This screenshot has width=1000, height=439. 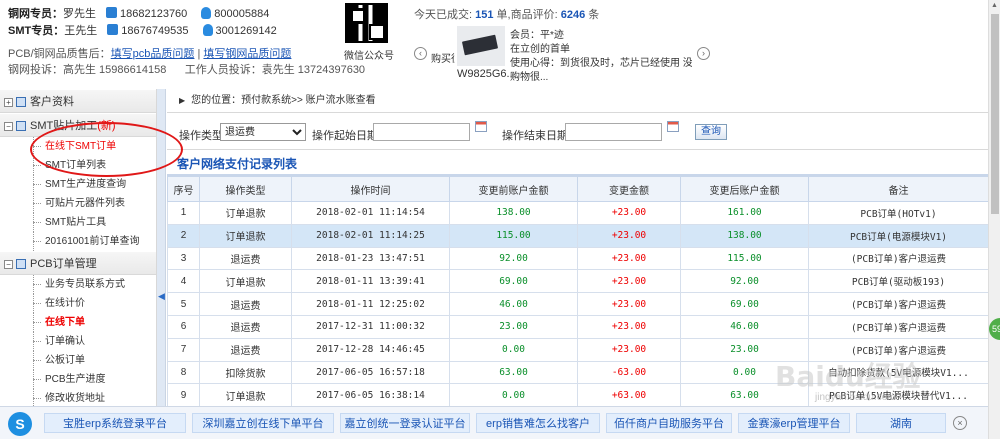 What do you see at coordinates (78, 222) in the screenshot?
I see `sidebar-item-smt-tools: SMT贴片工具` at bounding box center [78, 222].